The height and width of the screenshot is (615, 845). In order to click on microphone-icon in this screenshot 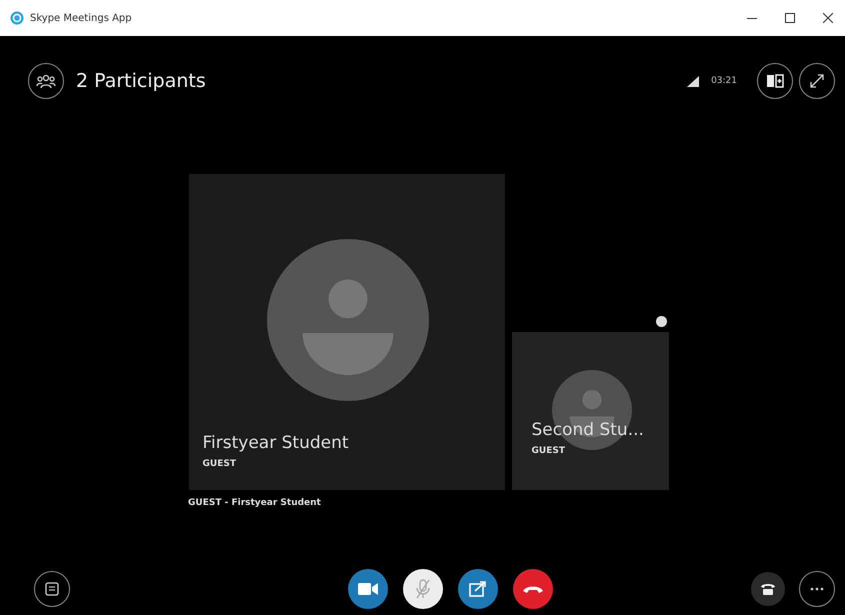, I will do `click(423, 589)`.